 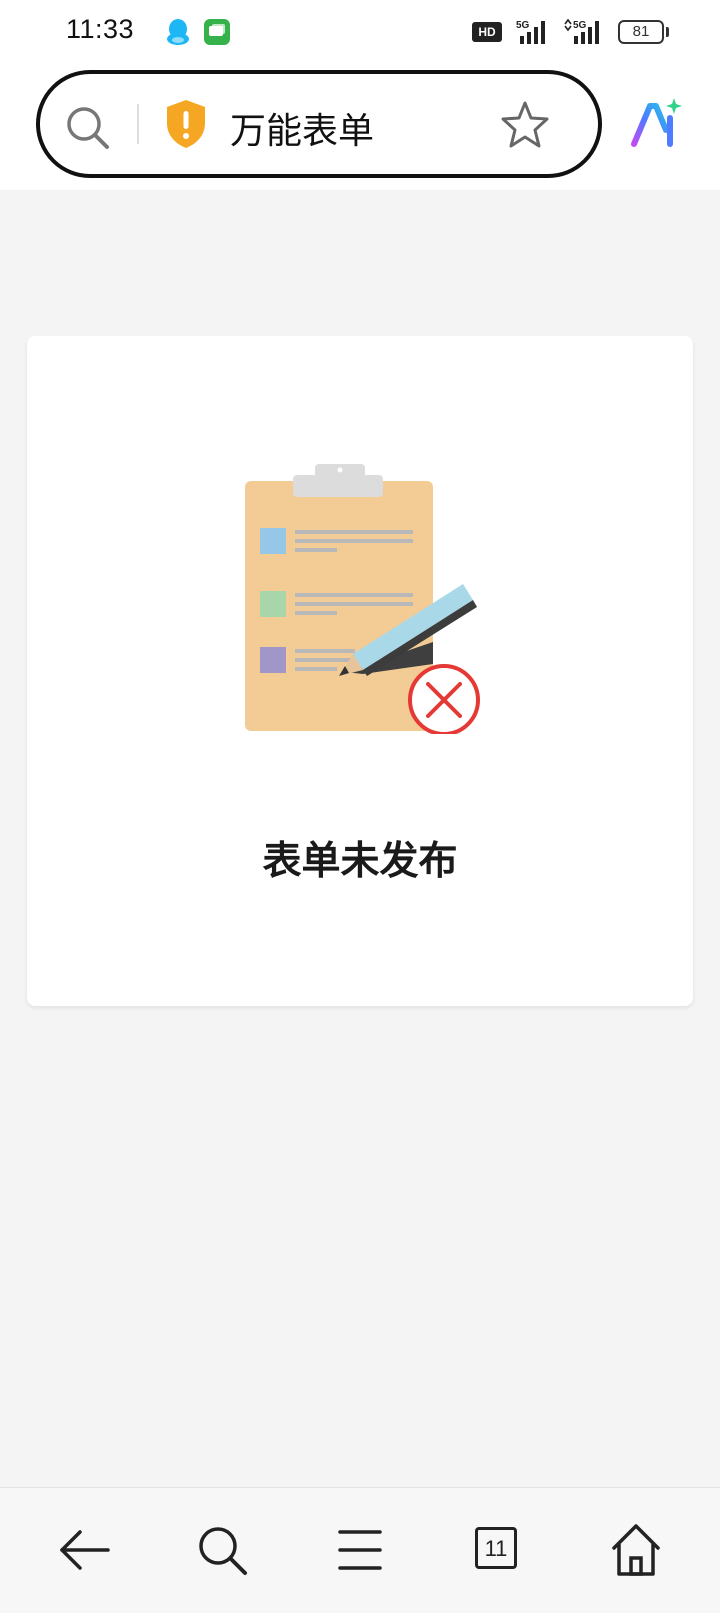 I want to click on security-warning-icon, so click(x=186, y=124).